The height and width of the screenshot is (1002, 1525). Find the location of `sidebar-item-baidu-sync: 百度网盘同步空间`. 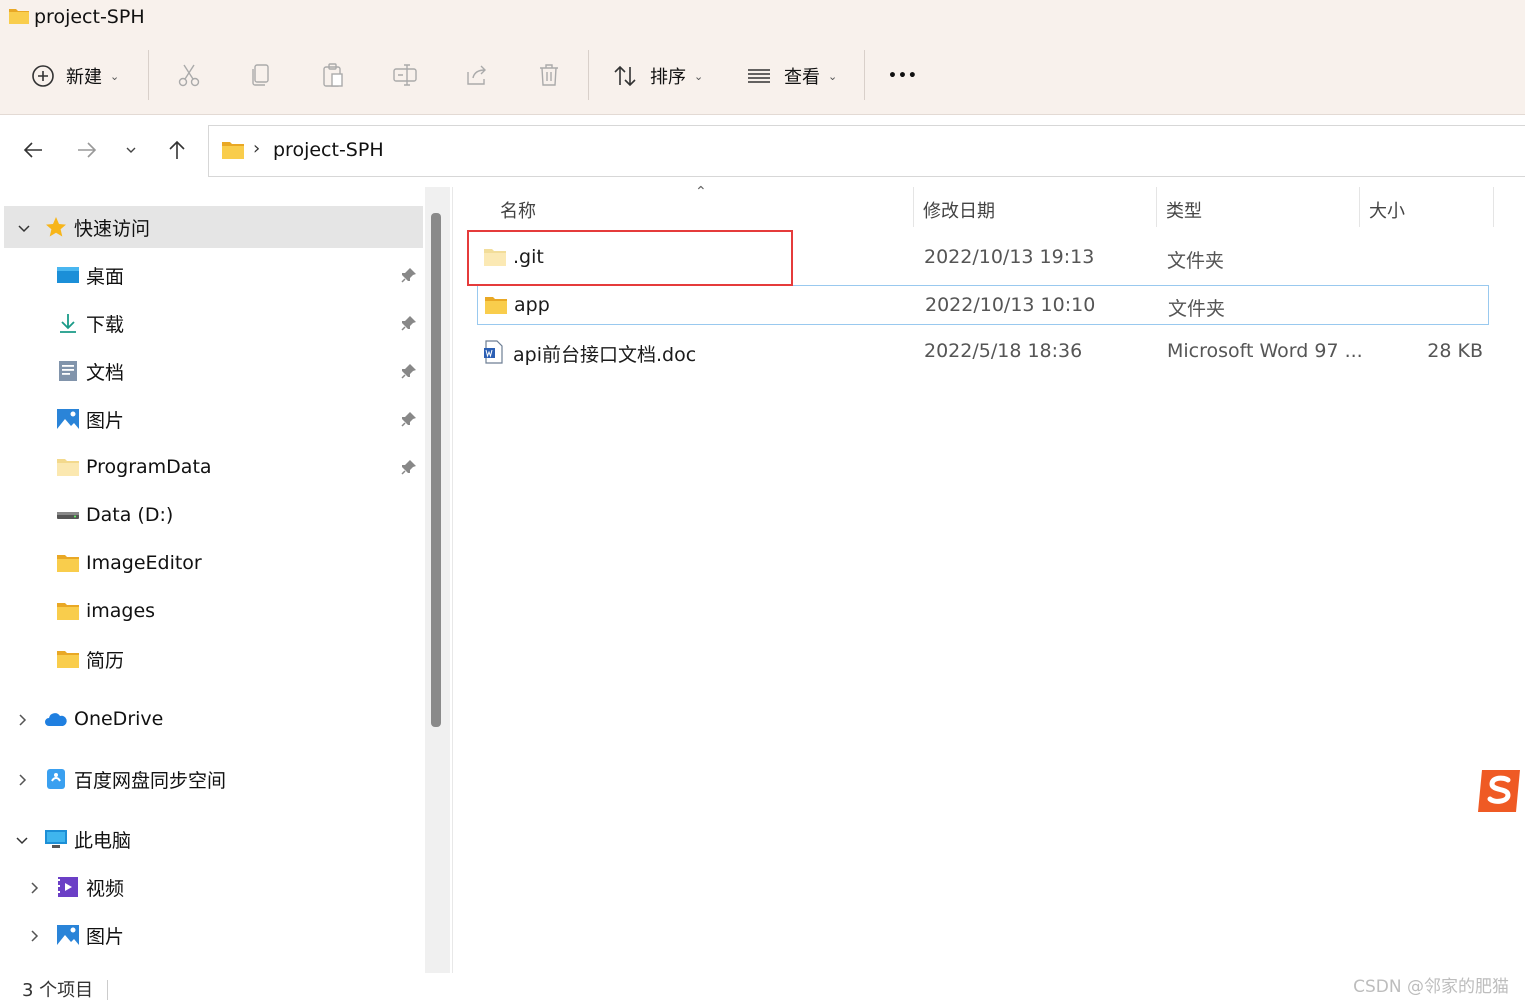

sidebar-item-baidu-sync: 百度网盘同步空间 is located at coordinates (212, 779).